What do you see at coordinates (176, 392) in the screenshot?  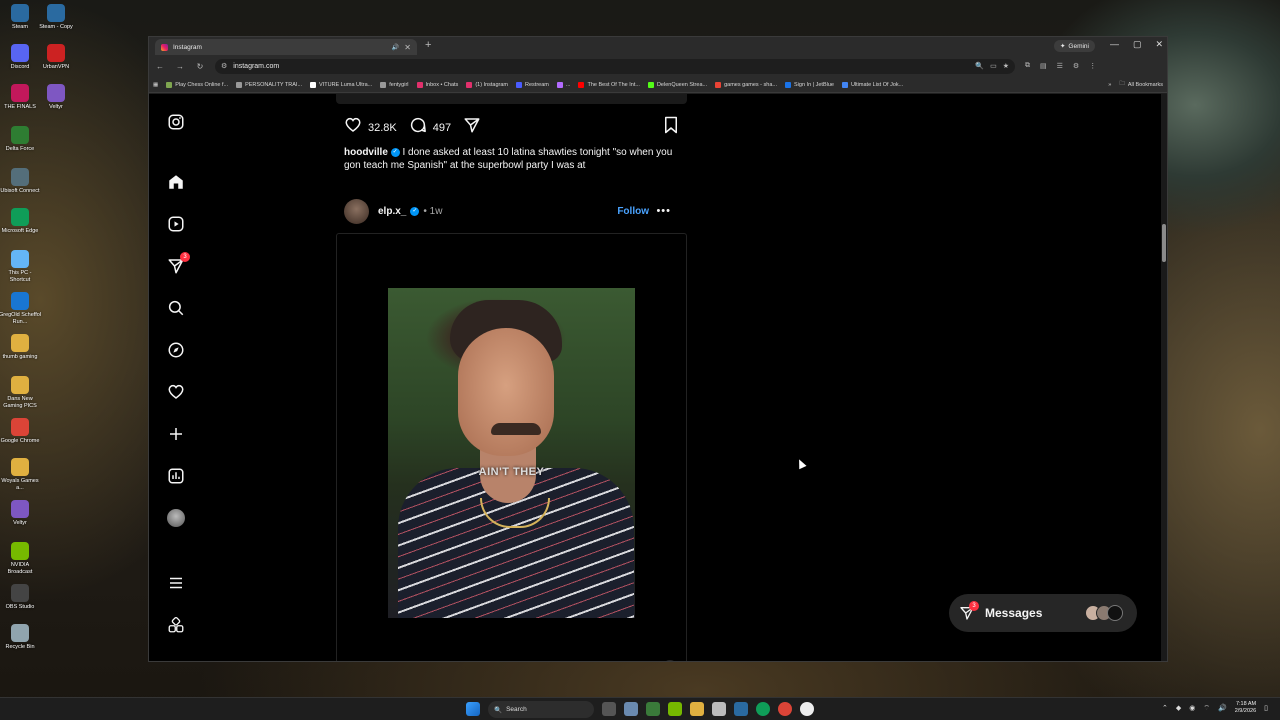 I see `notifications-heart-icon` at bounding box center [176, 392].